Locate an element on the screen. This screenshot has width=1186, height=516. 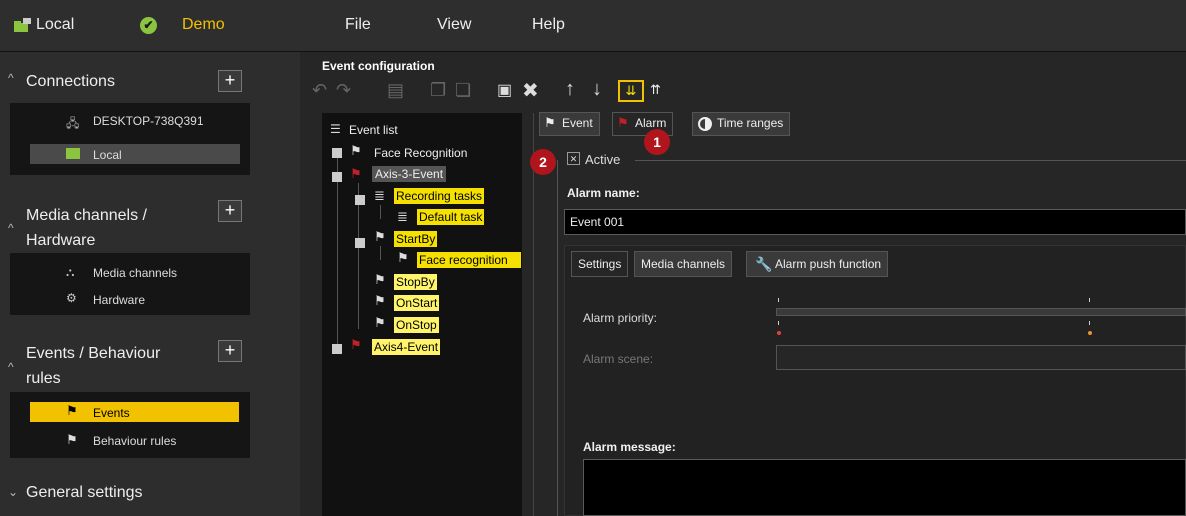
site-label: Demo is located at coordinates (203, 25).